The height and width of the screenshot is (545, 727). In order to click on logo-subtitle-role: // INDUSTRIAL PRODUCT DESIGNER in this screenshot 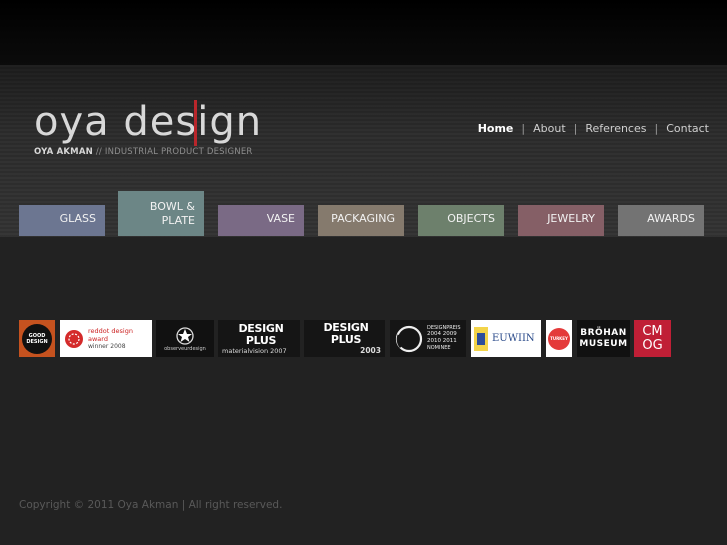, I will do `click(174, 152)`.